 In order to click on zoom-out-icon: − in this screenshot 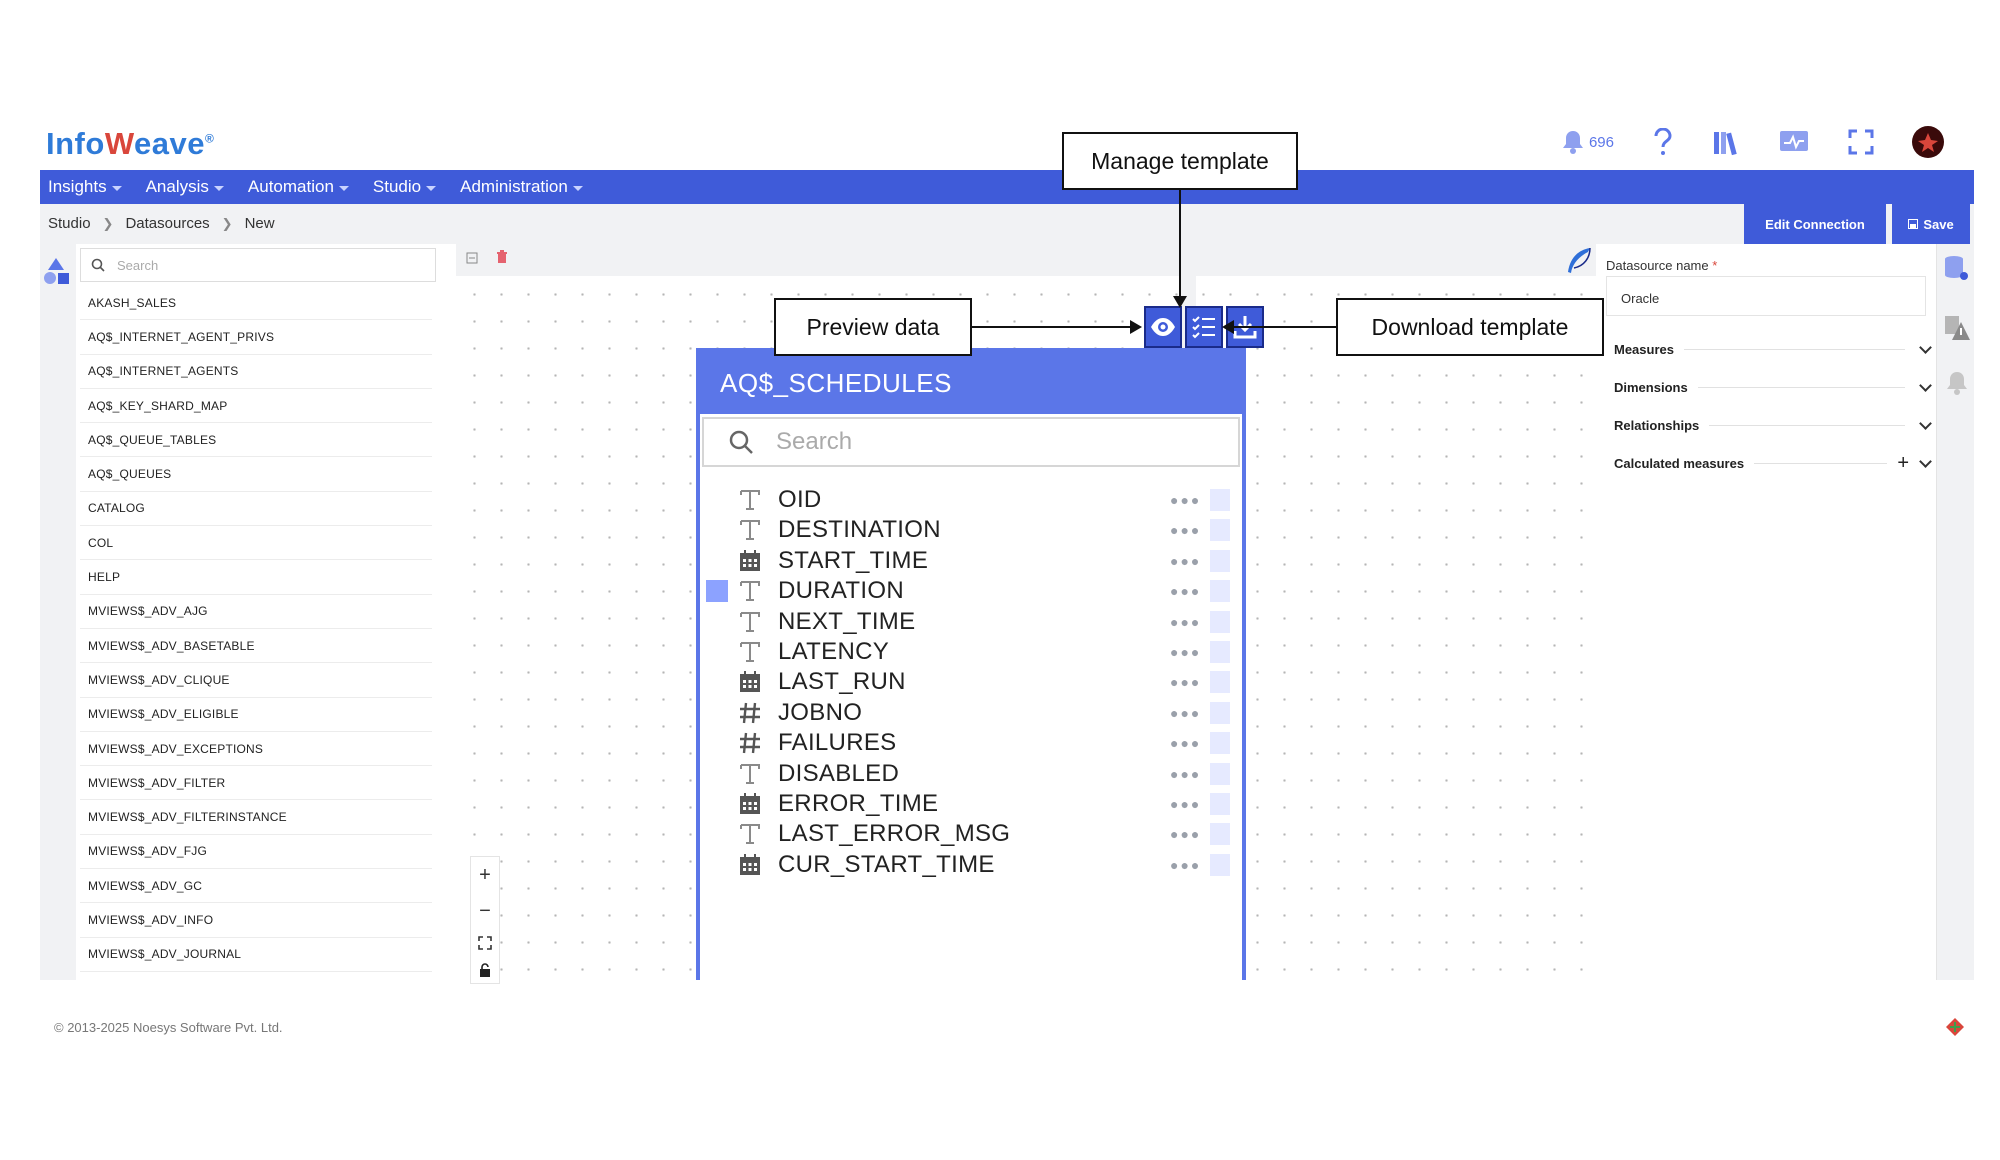, I will do `click(485, 911)`.